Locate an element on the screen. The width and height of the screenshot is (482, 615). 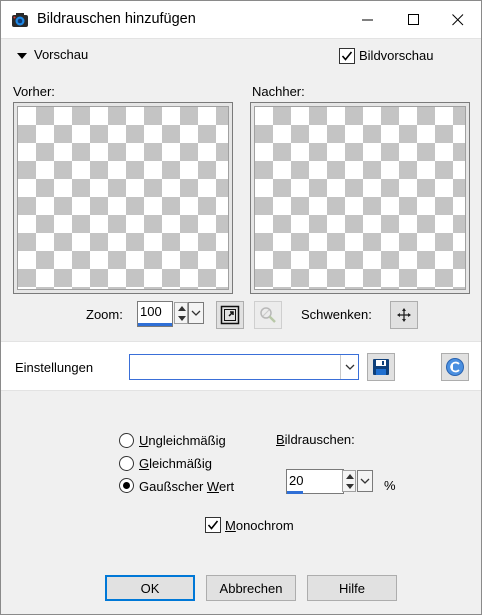
pan-label: Schwenken: is located at coordinates (336, 314).